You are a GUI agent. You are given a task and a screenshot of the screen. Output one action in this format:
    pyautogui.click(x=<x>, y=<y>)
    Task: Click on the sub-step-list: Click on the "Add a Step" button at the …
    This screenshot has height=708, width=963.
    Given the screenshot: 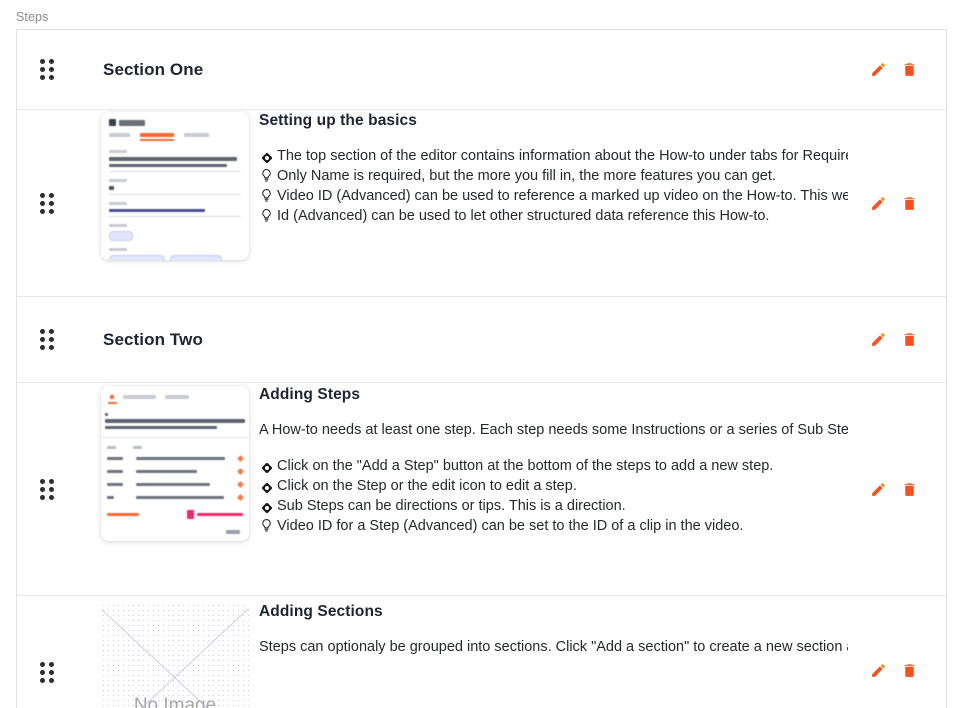 What is the action you would take?
    pyautogui.click(x=553, y=496)
    